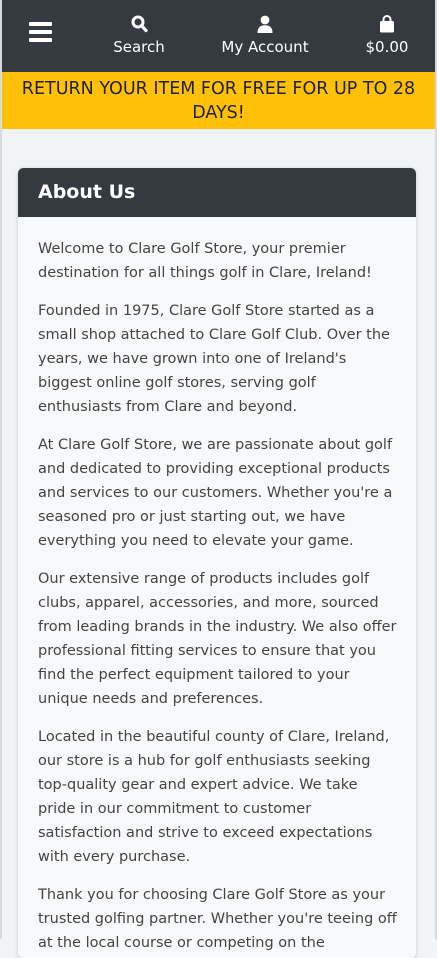 Image resolution: width=437 pixels, height=958 pixels. I want to click on my-account-label: My Account, so click(265, 47).